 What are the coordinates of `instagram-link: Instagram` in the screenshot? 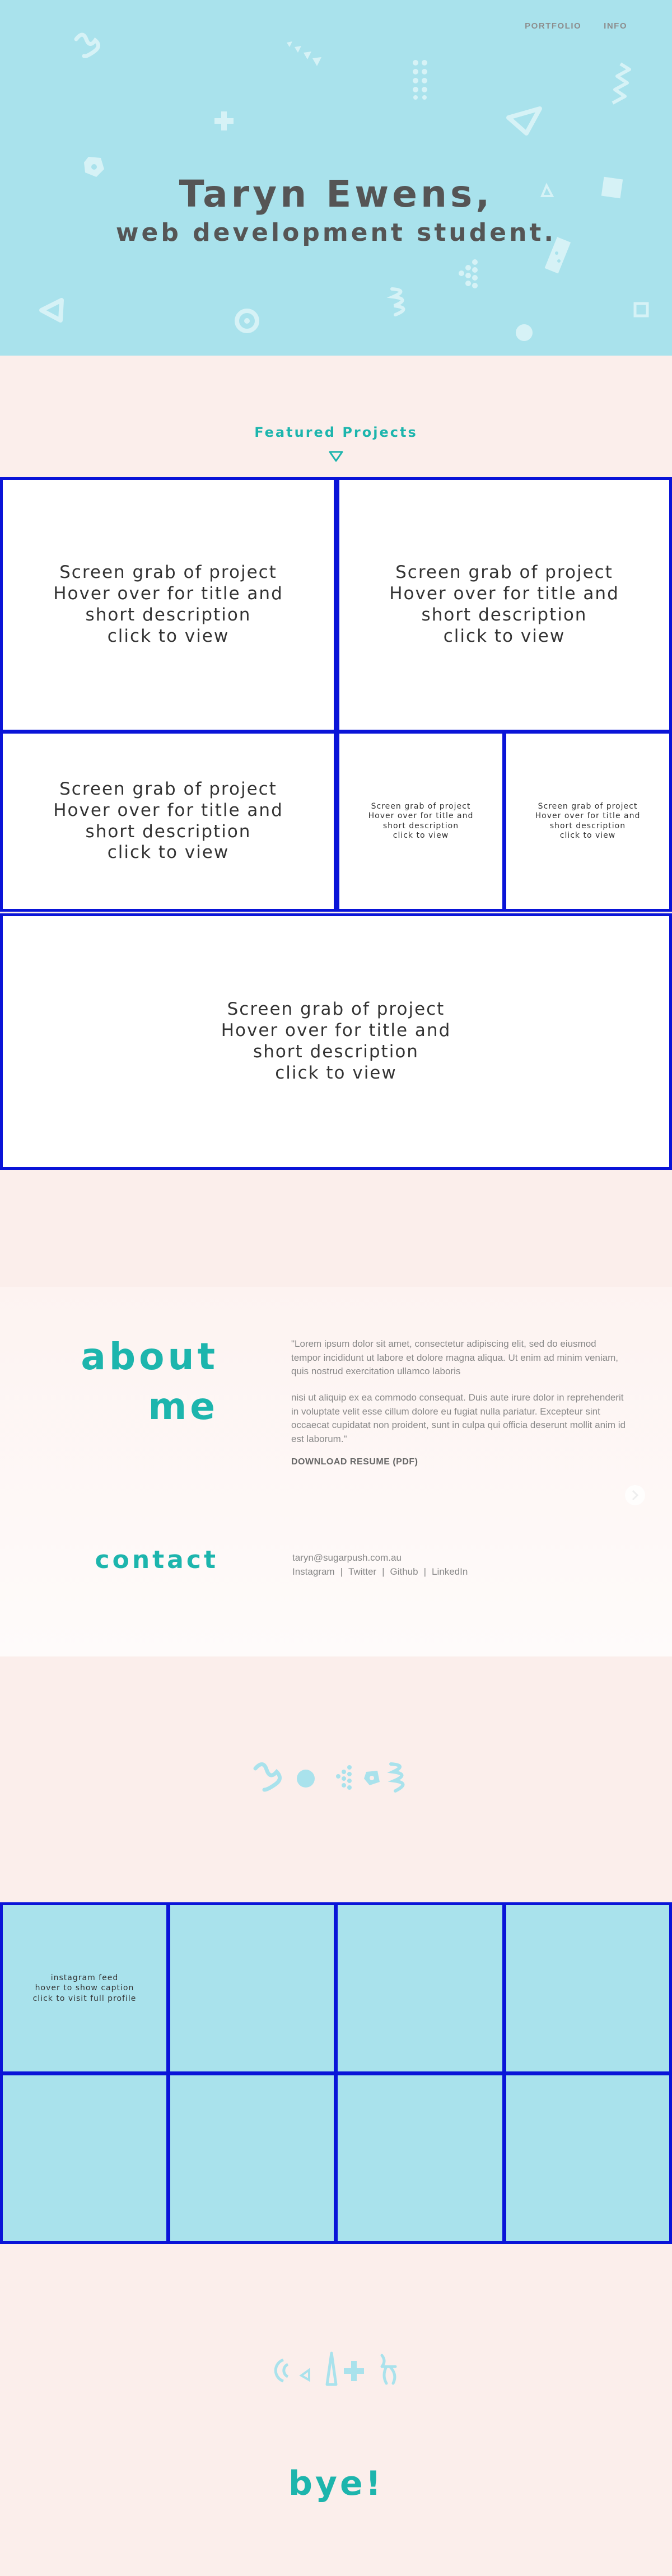 It's located at (313, 1572).